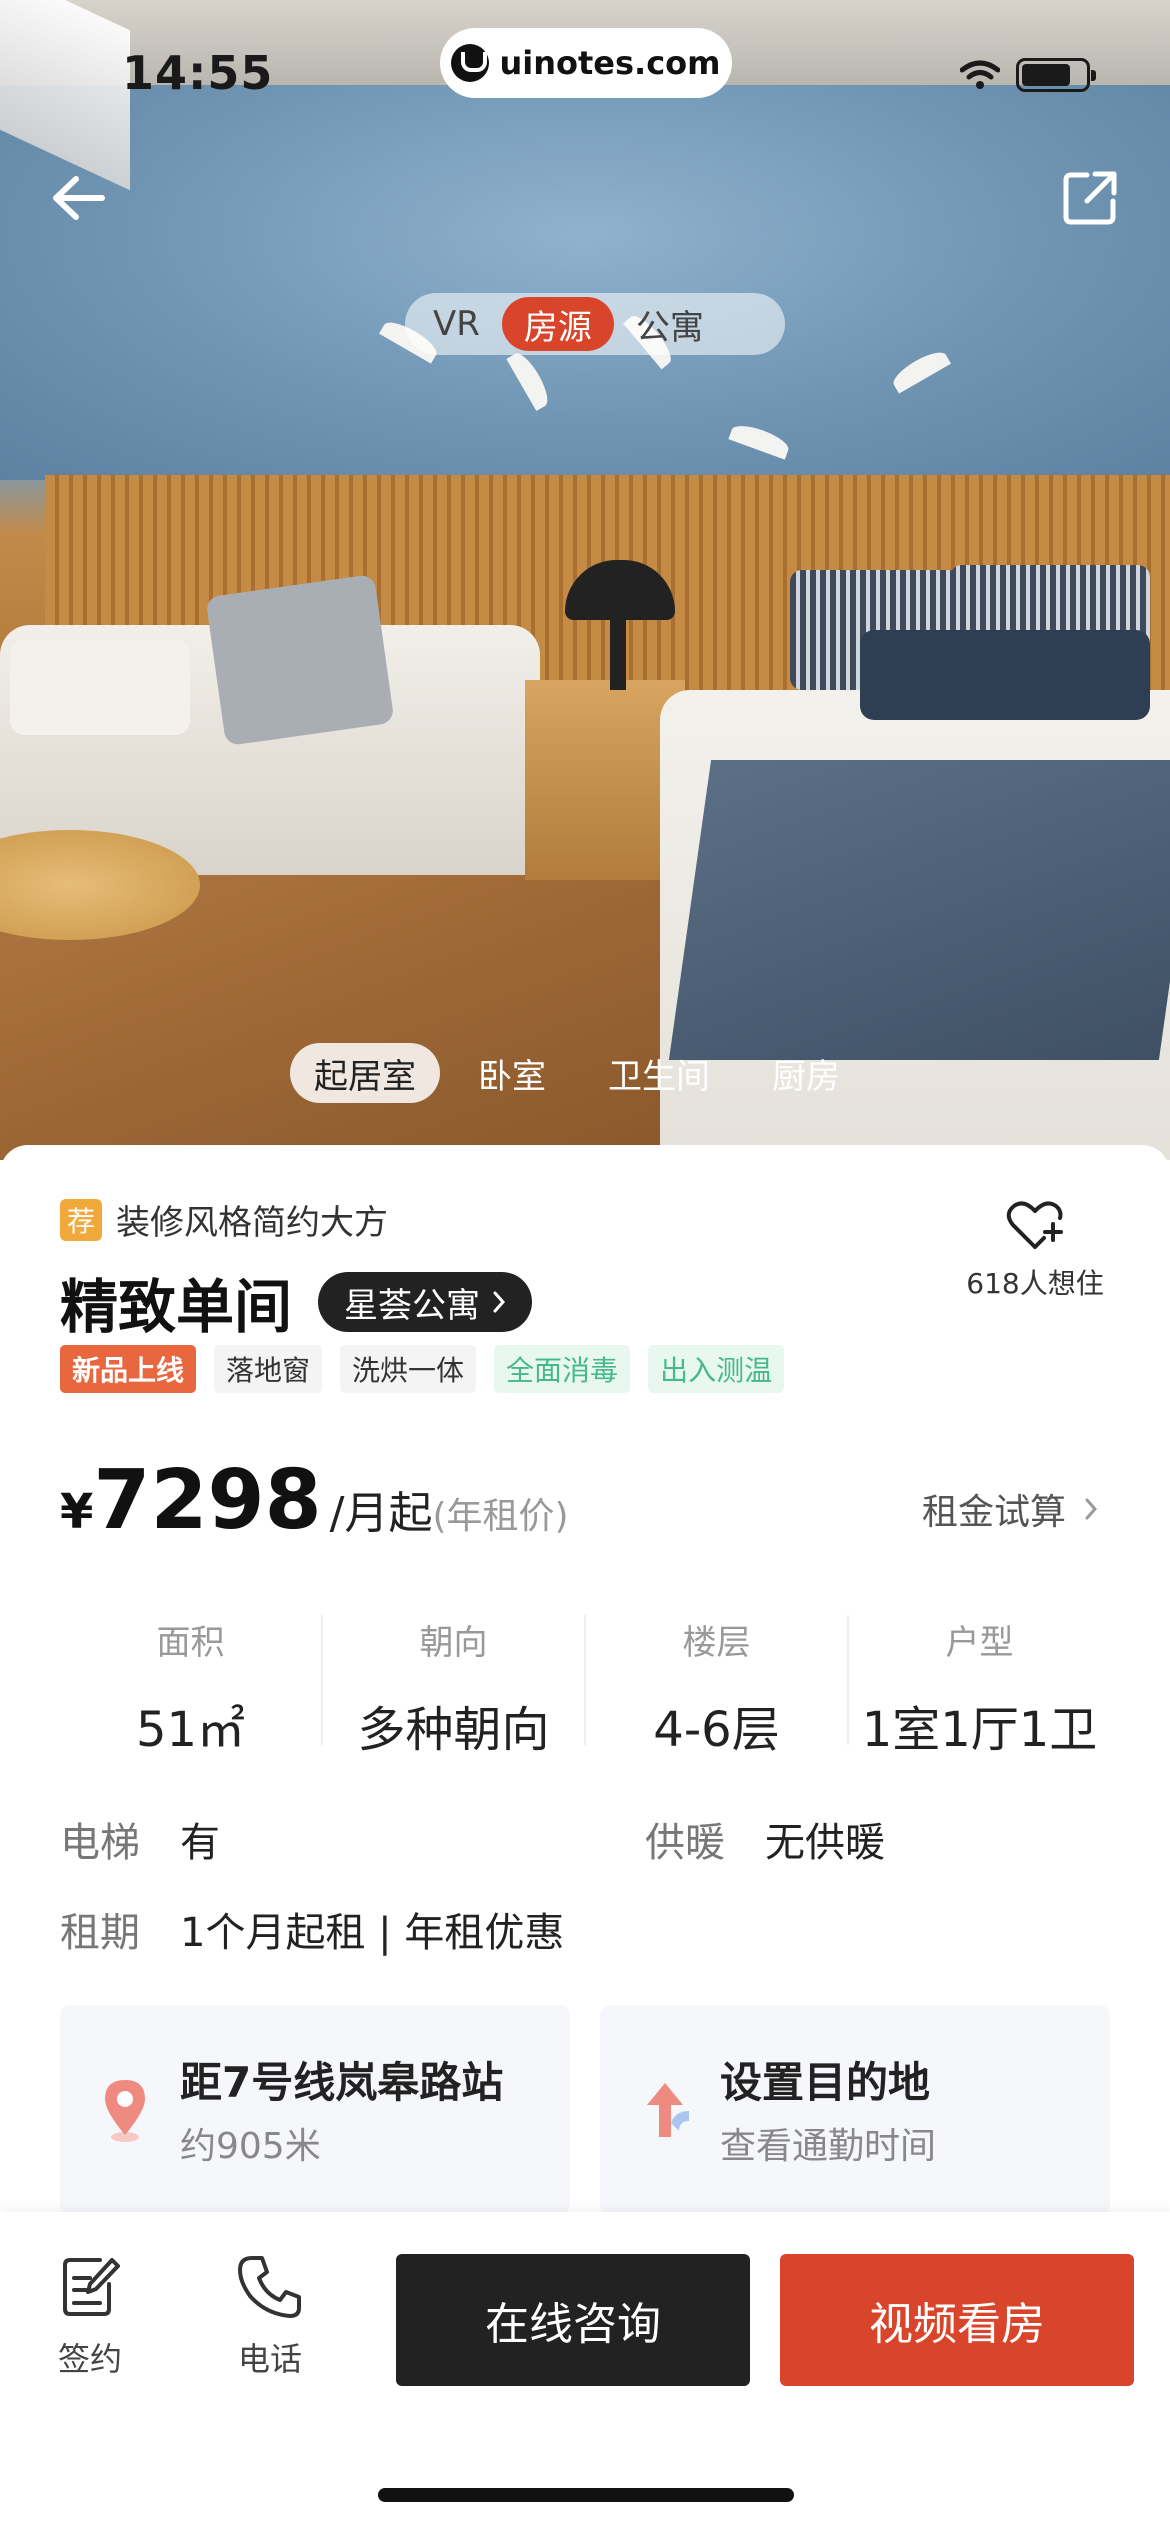 The image size is (1170, 2532). What do you see at coordinates (191, 1686) in the screenshot?
I see `spec-area: 面积 51㎡` at bounding box center [191, 1686].